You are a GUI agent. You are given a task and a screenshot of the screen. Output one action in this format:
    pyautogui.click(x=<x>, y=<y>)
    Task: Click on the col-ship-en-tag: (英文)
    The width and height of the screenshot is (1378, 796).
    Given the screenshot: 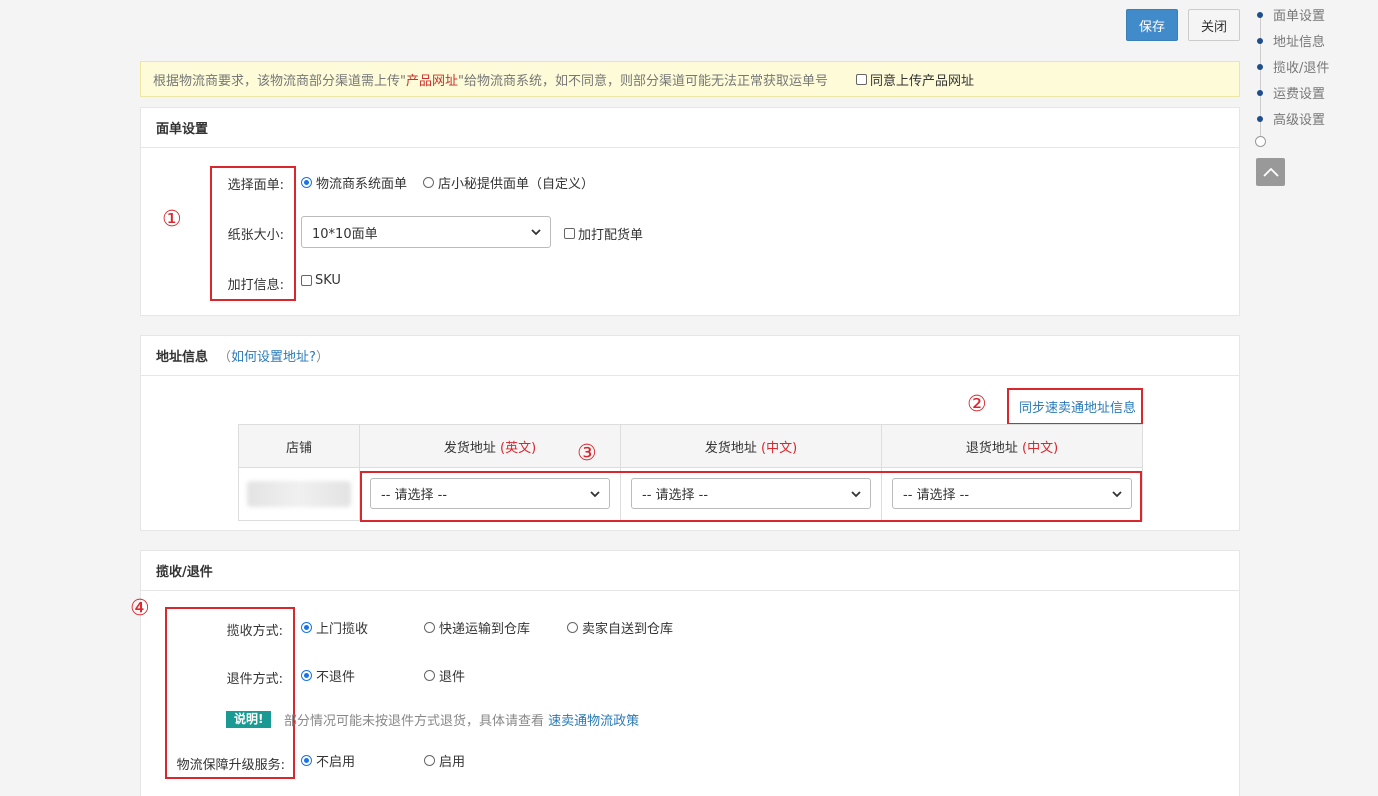 What is the action you would take?
    pyautogui.click(x=518, y=448)
    